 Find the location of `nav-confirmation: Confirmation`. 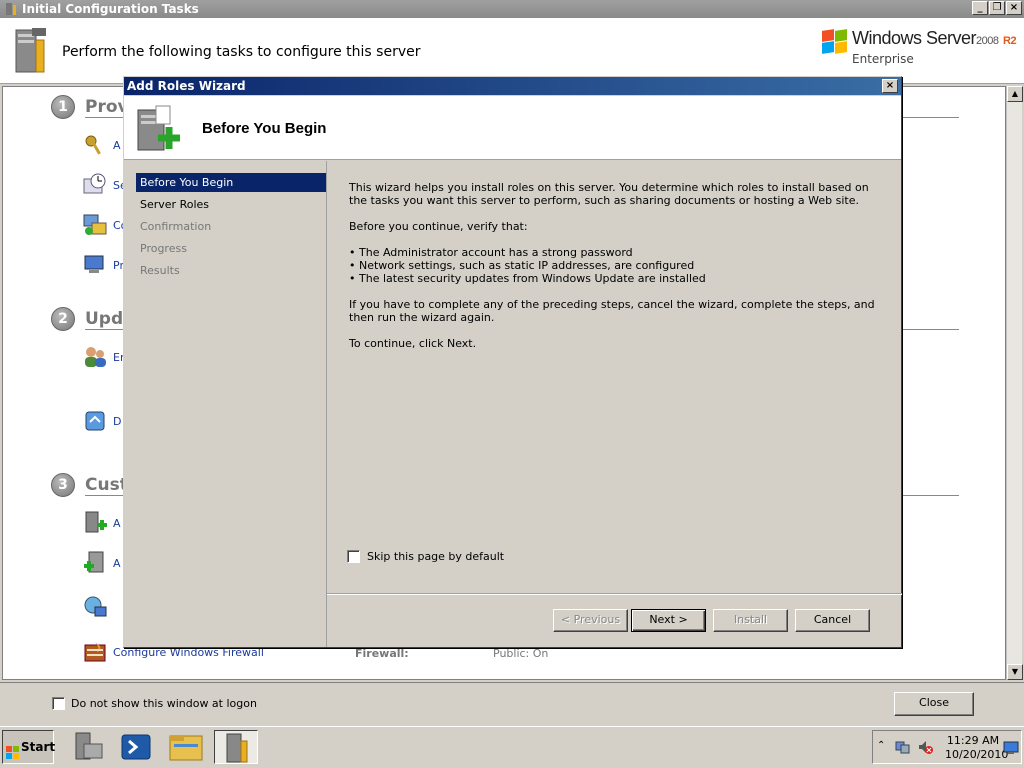

nav-confirmation: Confirmation is located at coordinates (176, 226).